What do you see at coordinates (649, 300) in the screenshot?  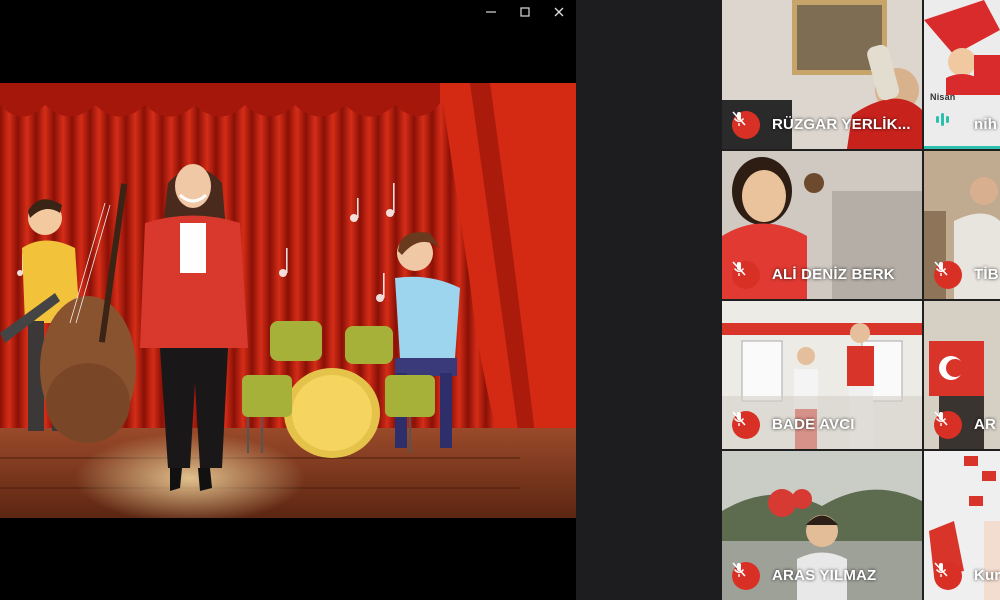 I see `divider-panel` at bounding box center [649, 300].